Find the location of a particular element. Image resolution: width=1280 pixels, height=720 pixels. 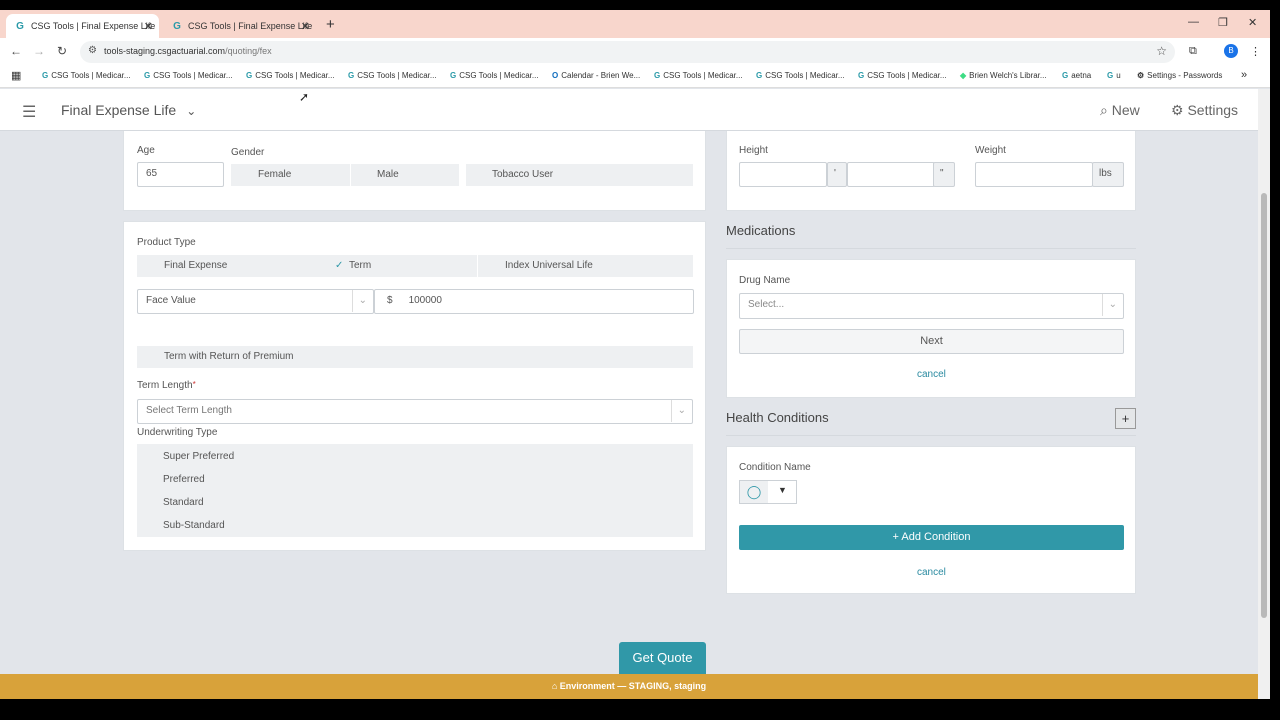

product-type-label: Product Type is located at coordinates (166, 242).